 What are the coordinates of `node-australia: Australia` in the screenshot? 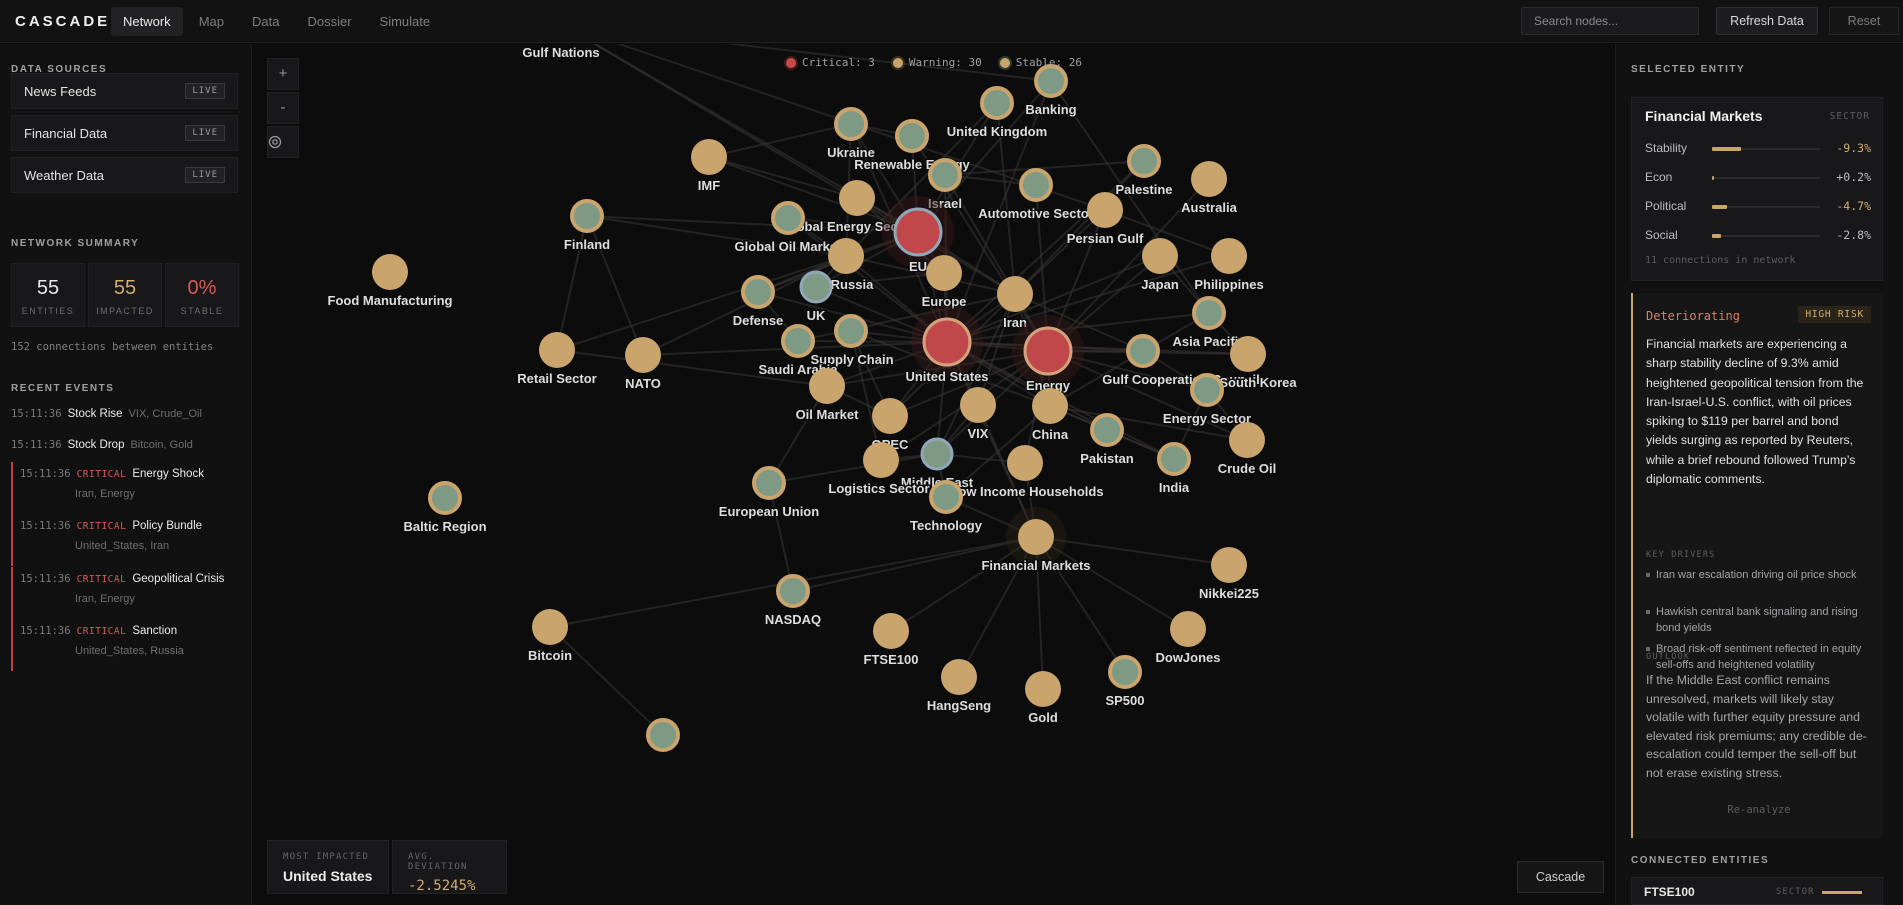 It's located at (1209, 189).